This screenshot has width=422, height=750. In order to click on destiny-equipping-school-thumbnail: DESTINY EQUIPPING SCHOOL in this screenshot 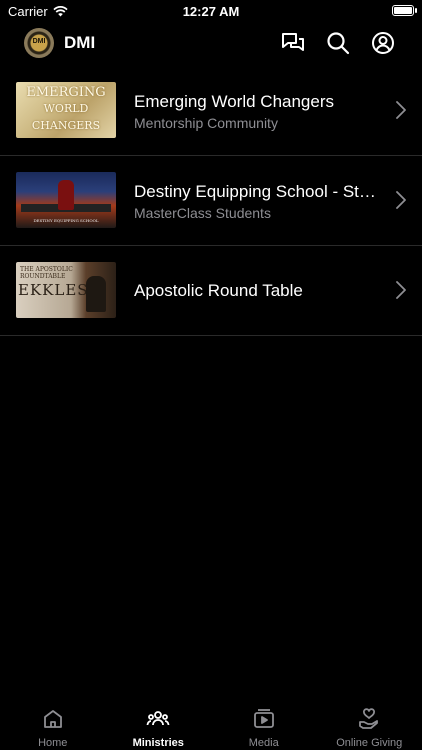, I will do `click(66, 200)`.